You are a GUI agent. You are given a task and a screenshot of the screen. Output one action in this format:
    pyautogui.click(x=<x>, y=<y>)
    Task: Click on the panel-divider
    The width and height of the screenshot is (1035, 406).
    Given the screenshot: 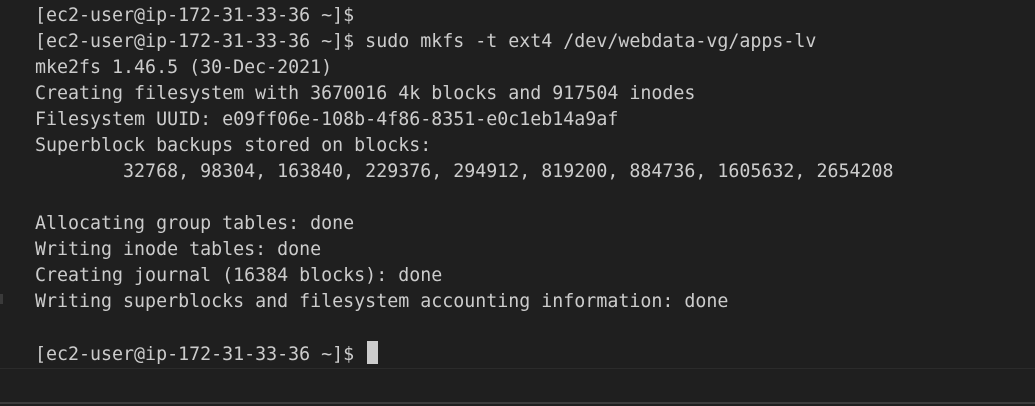 What is the action you would take?
    pyautogui.click(x=517, y=403)
    